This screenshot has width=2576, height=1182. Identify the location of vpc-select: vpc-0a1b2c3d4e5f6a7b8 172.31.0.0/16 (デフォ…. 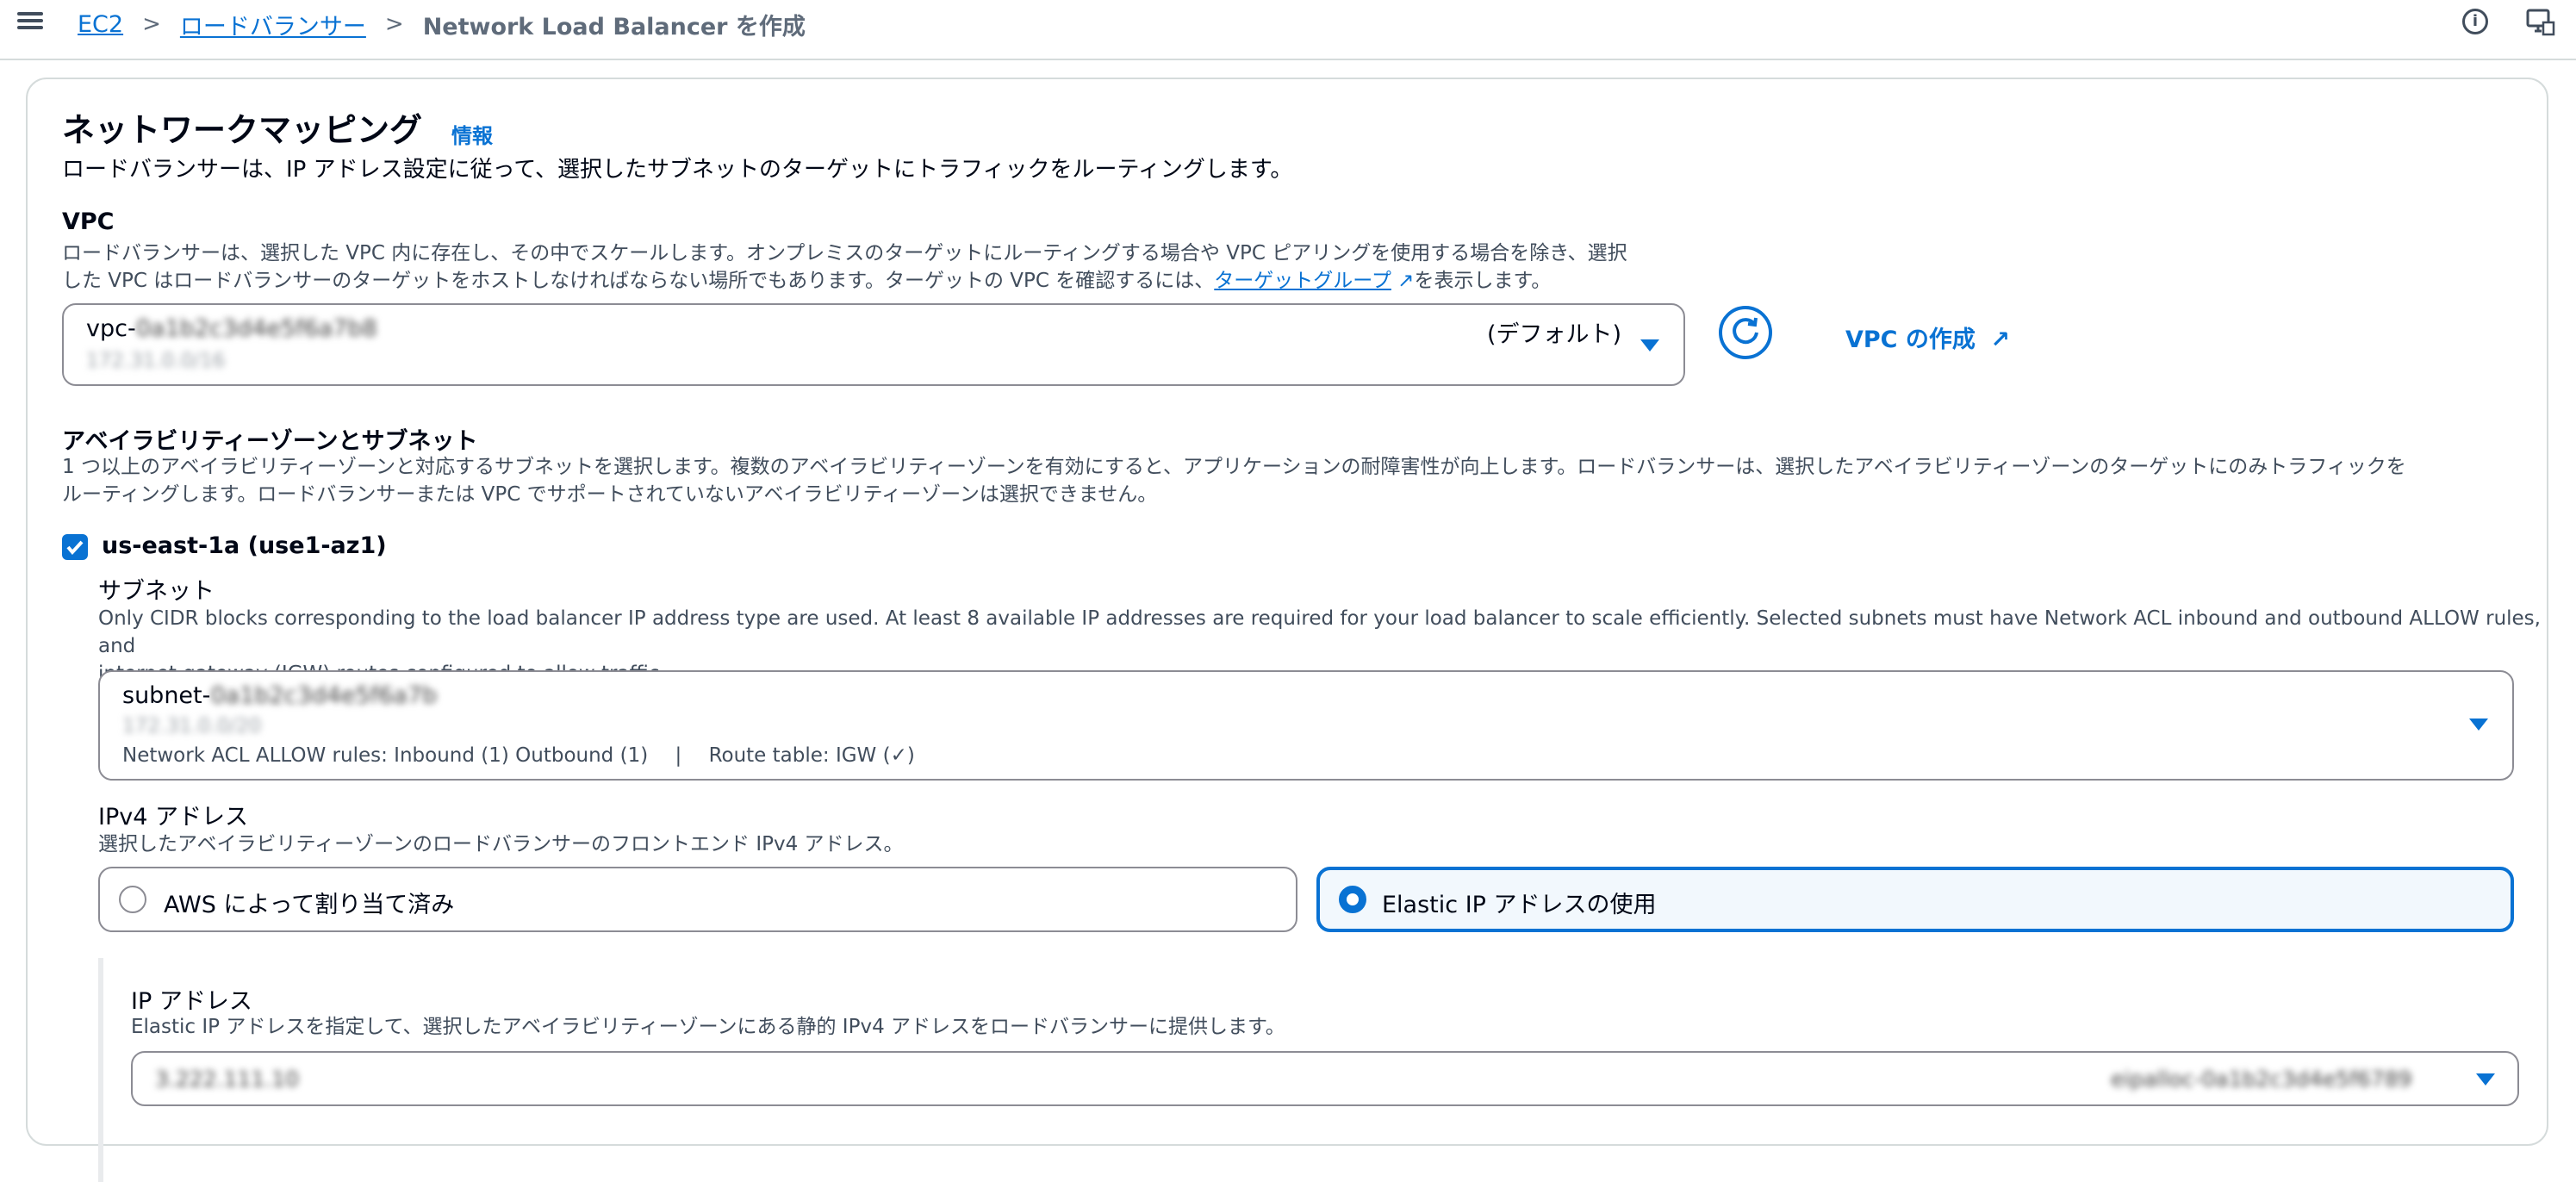
(874, 344).